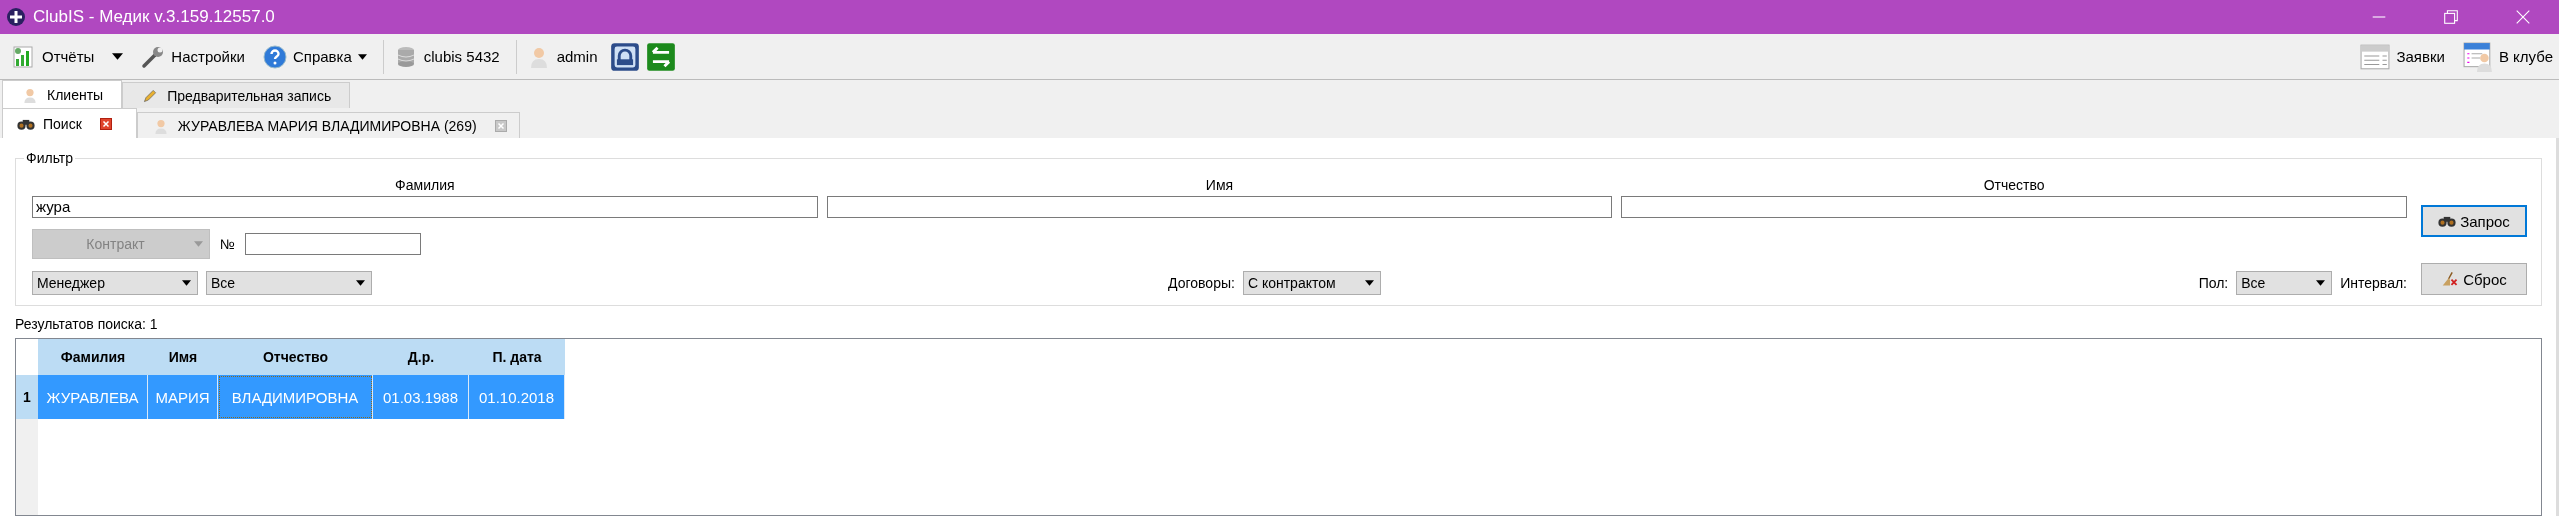 This screenshot has width=2559, height=516. Describe the element at coordinates (2474, 279) in the screenshot. I see `reset-button: Сброс` at that location.